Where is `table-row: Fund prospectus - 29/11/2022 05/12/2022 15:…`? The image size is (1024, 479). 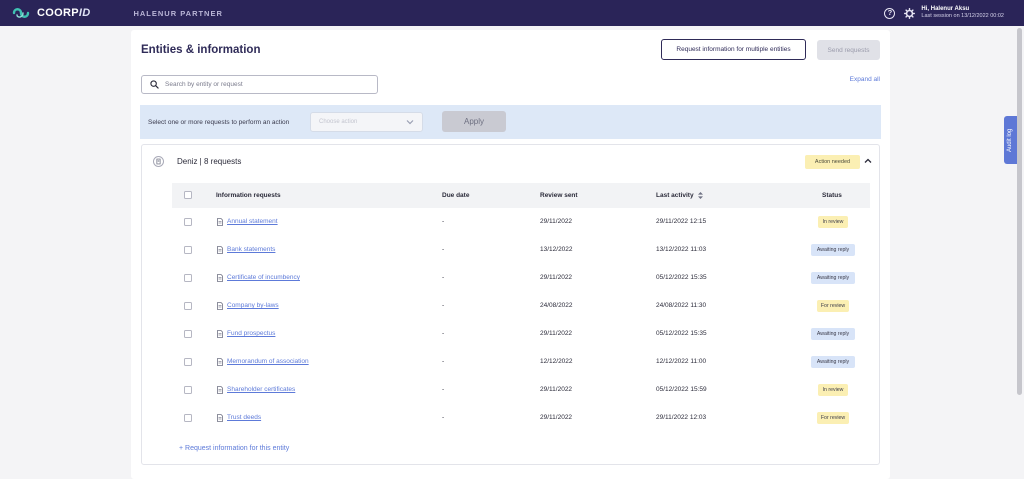
table-row: Fund prospectus - 29/11/2022 05/12/2022 15:… is located at coordinates (521, 334).